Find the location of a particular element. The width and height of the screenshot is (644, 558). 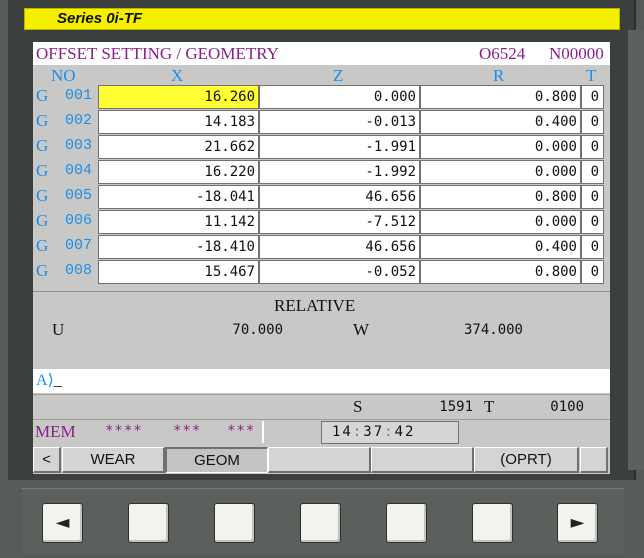

row-number: 003 is located at coordinates (79, 145).